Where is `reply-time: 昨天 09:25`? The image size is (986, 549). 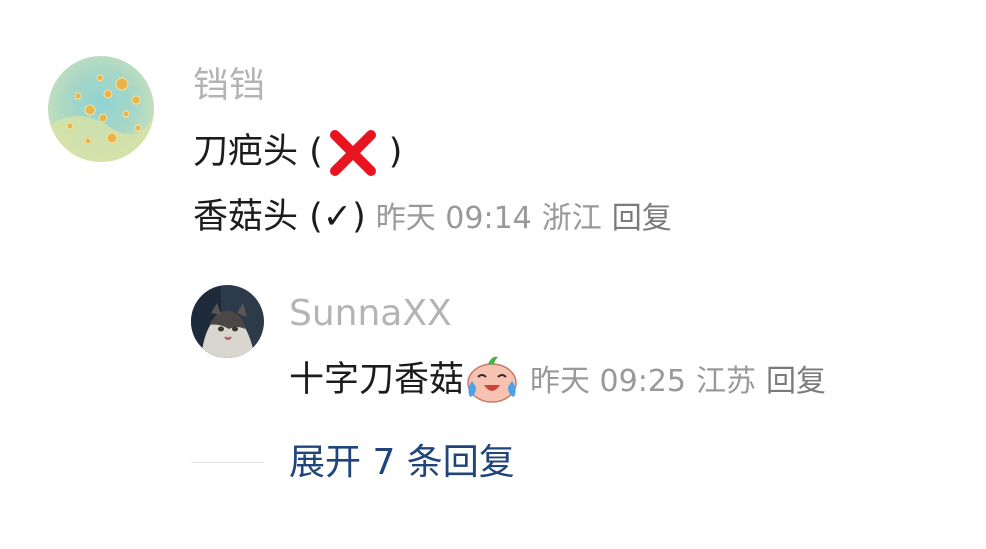 reply-time: 昨天 09:25 is located at coordinates (608, 381).